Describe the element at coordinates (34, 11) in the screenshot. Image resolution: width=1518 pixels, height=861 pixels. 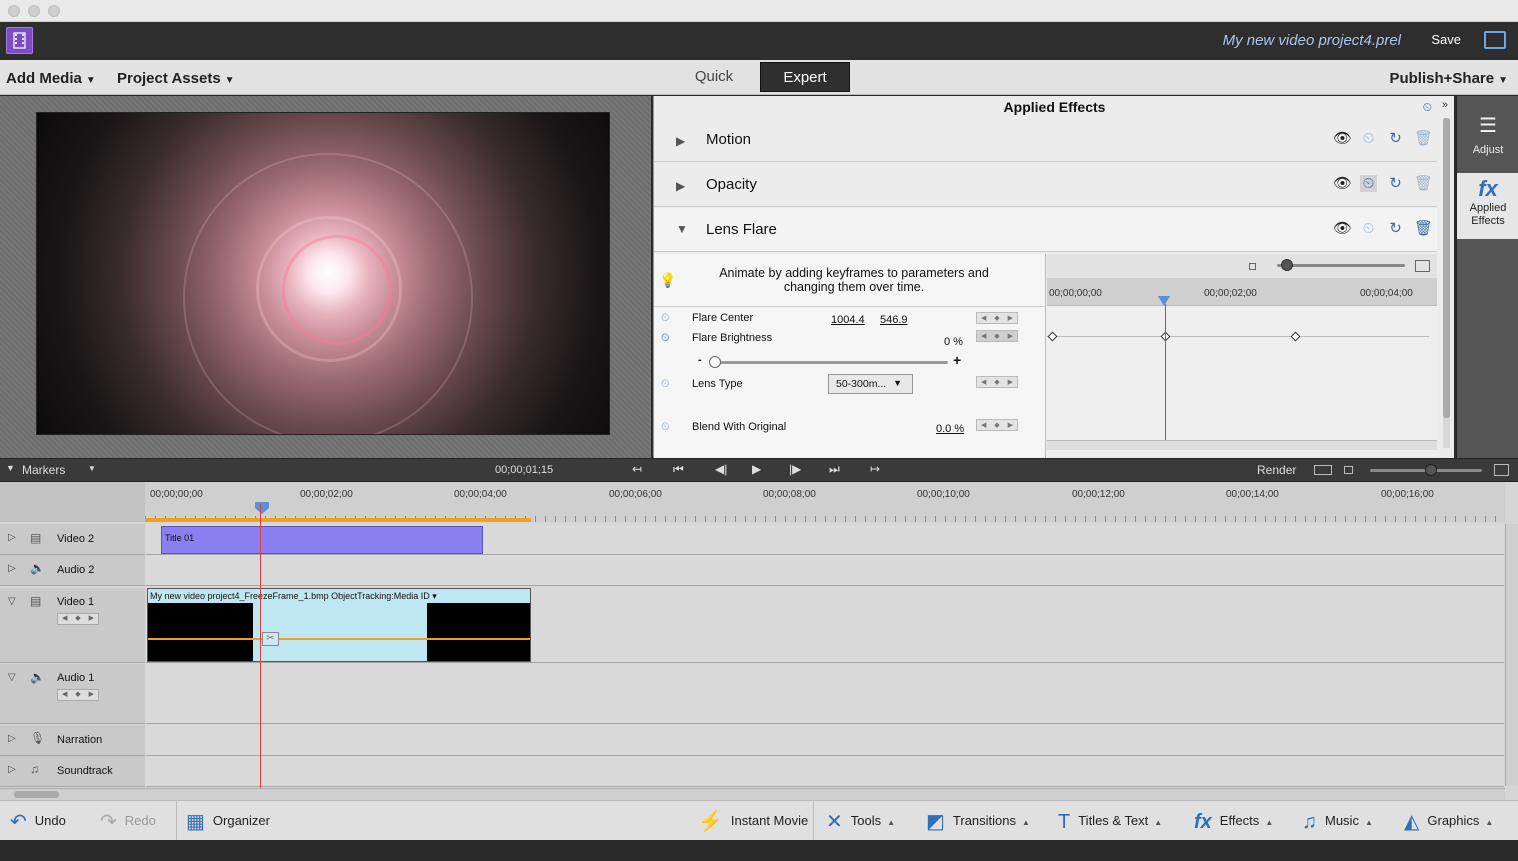
I see `minimize-window-button` at that location.